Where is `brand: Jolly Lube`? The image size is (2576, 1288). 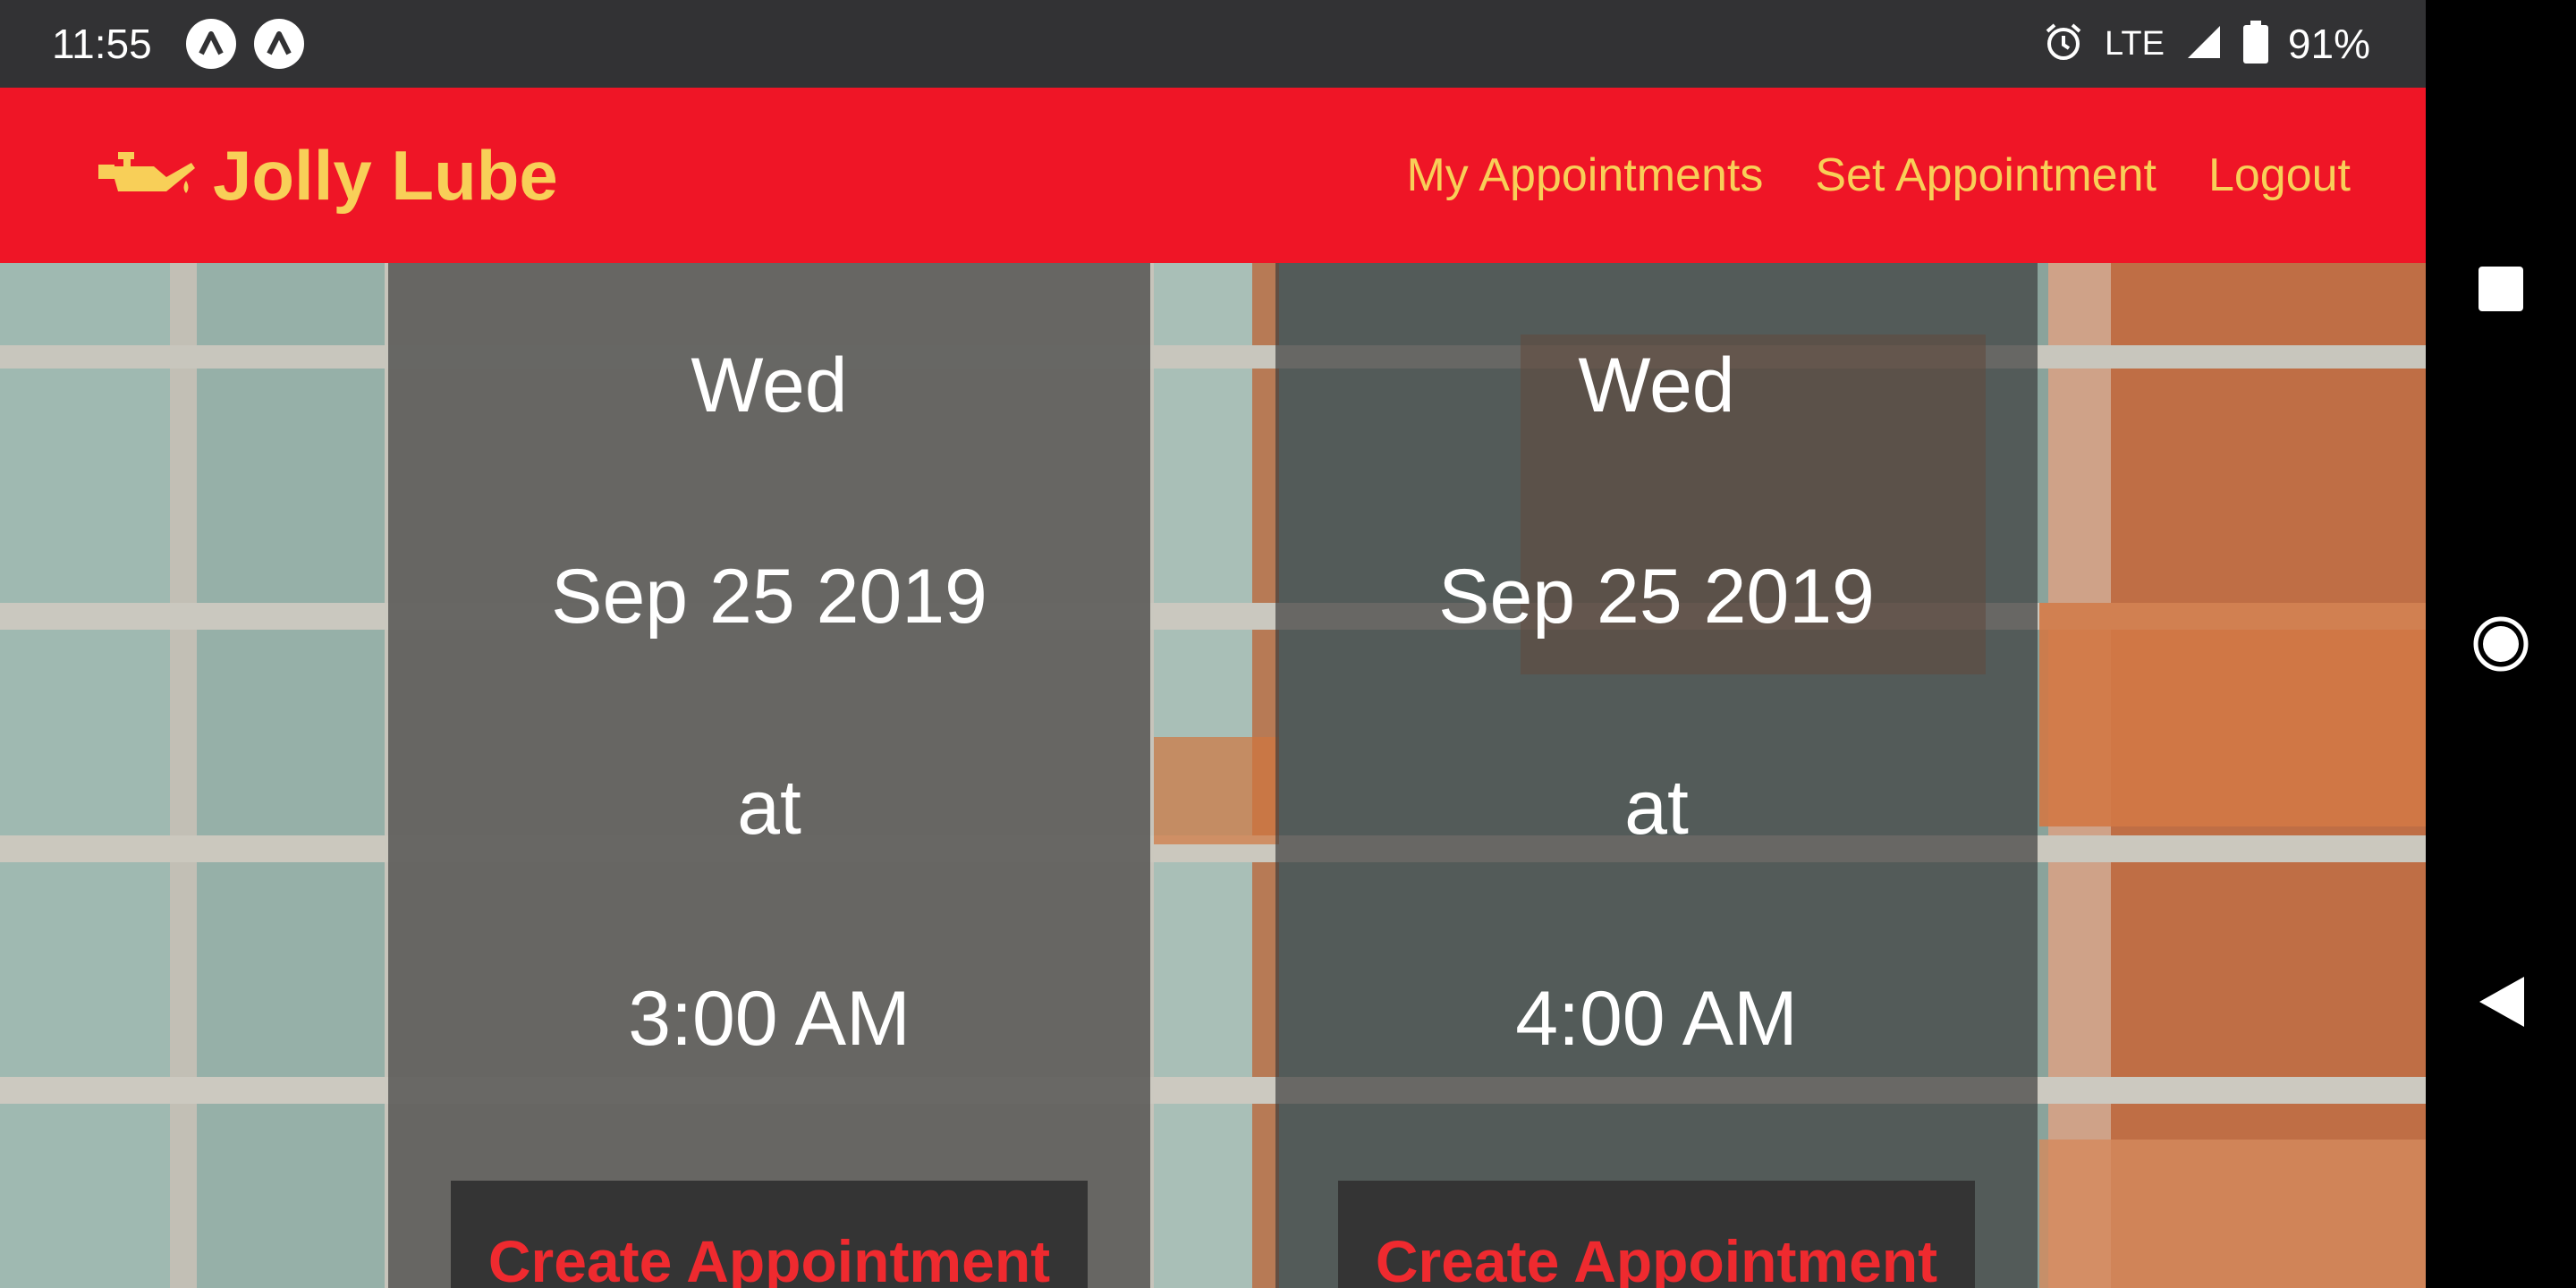
brand: Jolly Lube is located at coordinates (328, 175).